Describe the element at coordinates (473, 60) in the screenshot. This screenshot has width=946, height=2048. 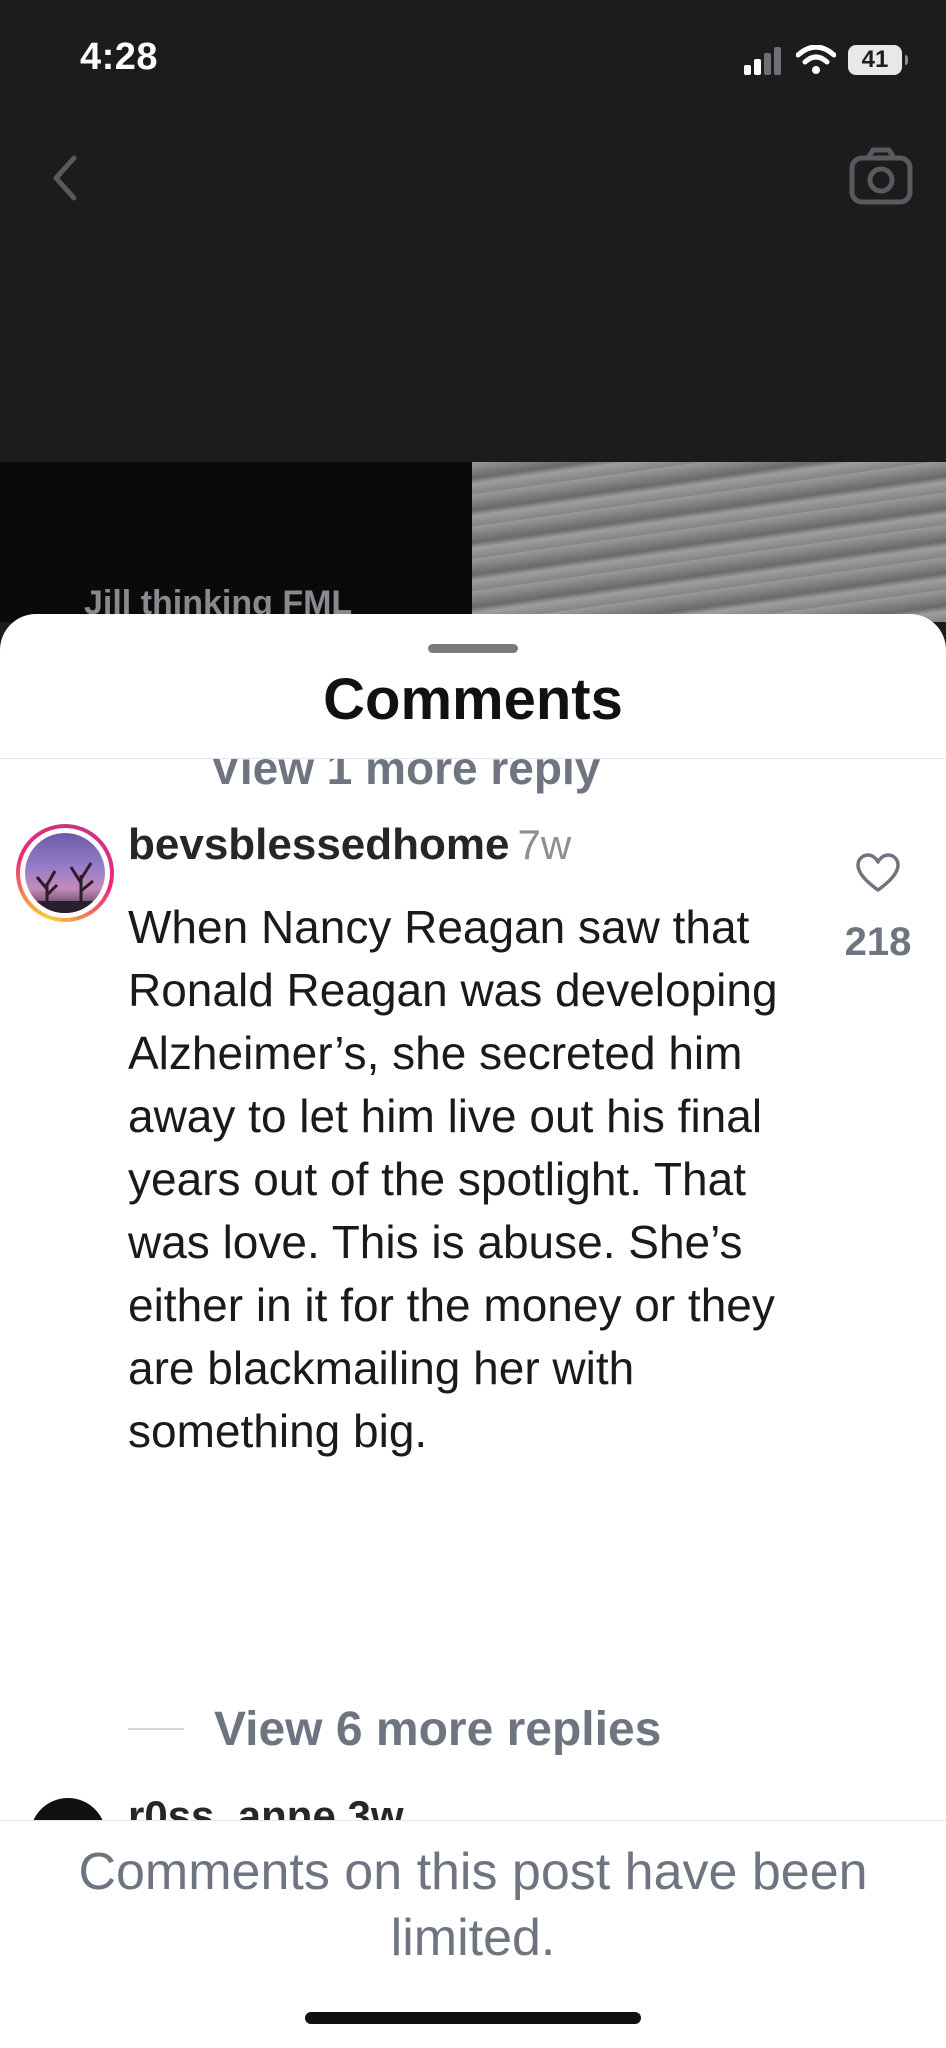
I see `status-bar: 4:28 41` at that location.